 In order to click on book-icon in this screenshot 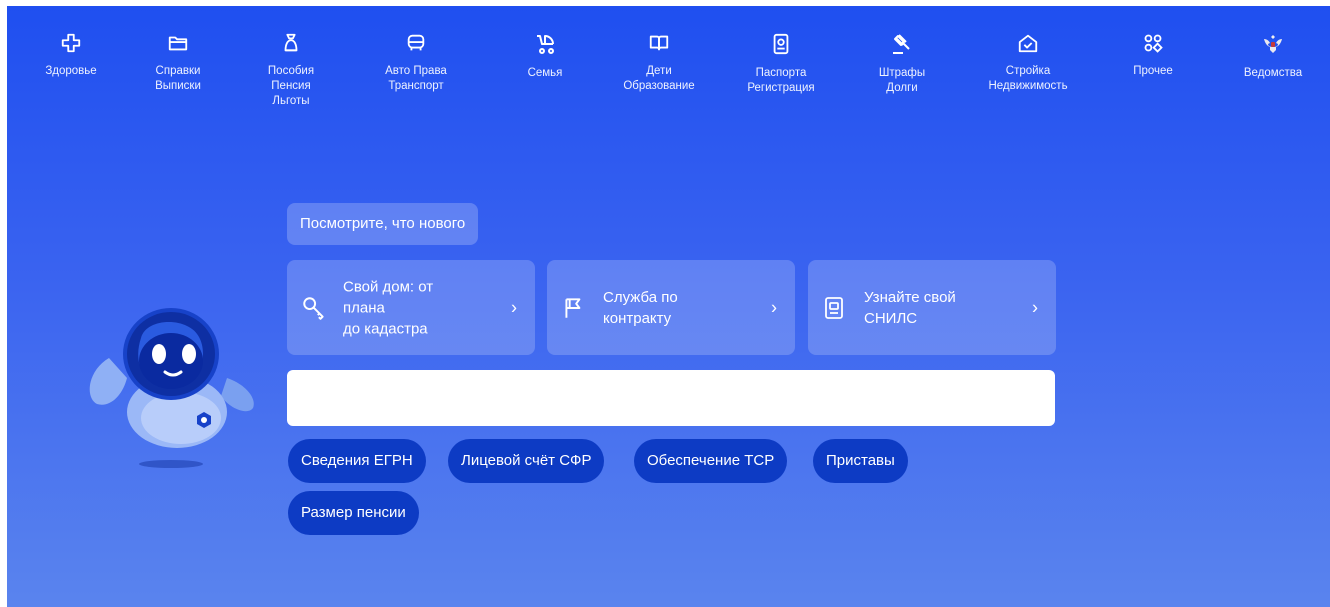, I will do `click(659, 43)`.